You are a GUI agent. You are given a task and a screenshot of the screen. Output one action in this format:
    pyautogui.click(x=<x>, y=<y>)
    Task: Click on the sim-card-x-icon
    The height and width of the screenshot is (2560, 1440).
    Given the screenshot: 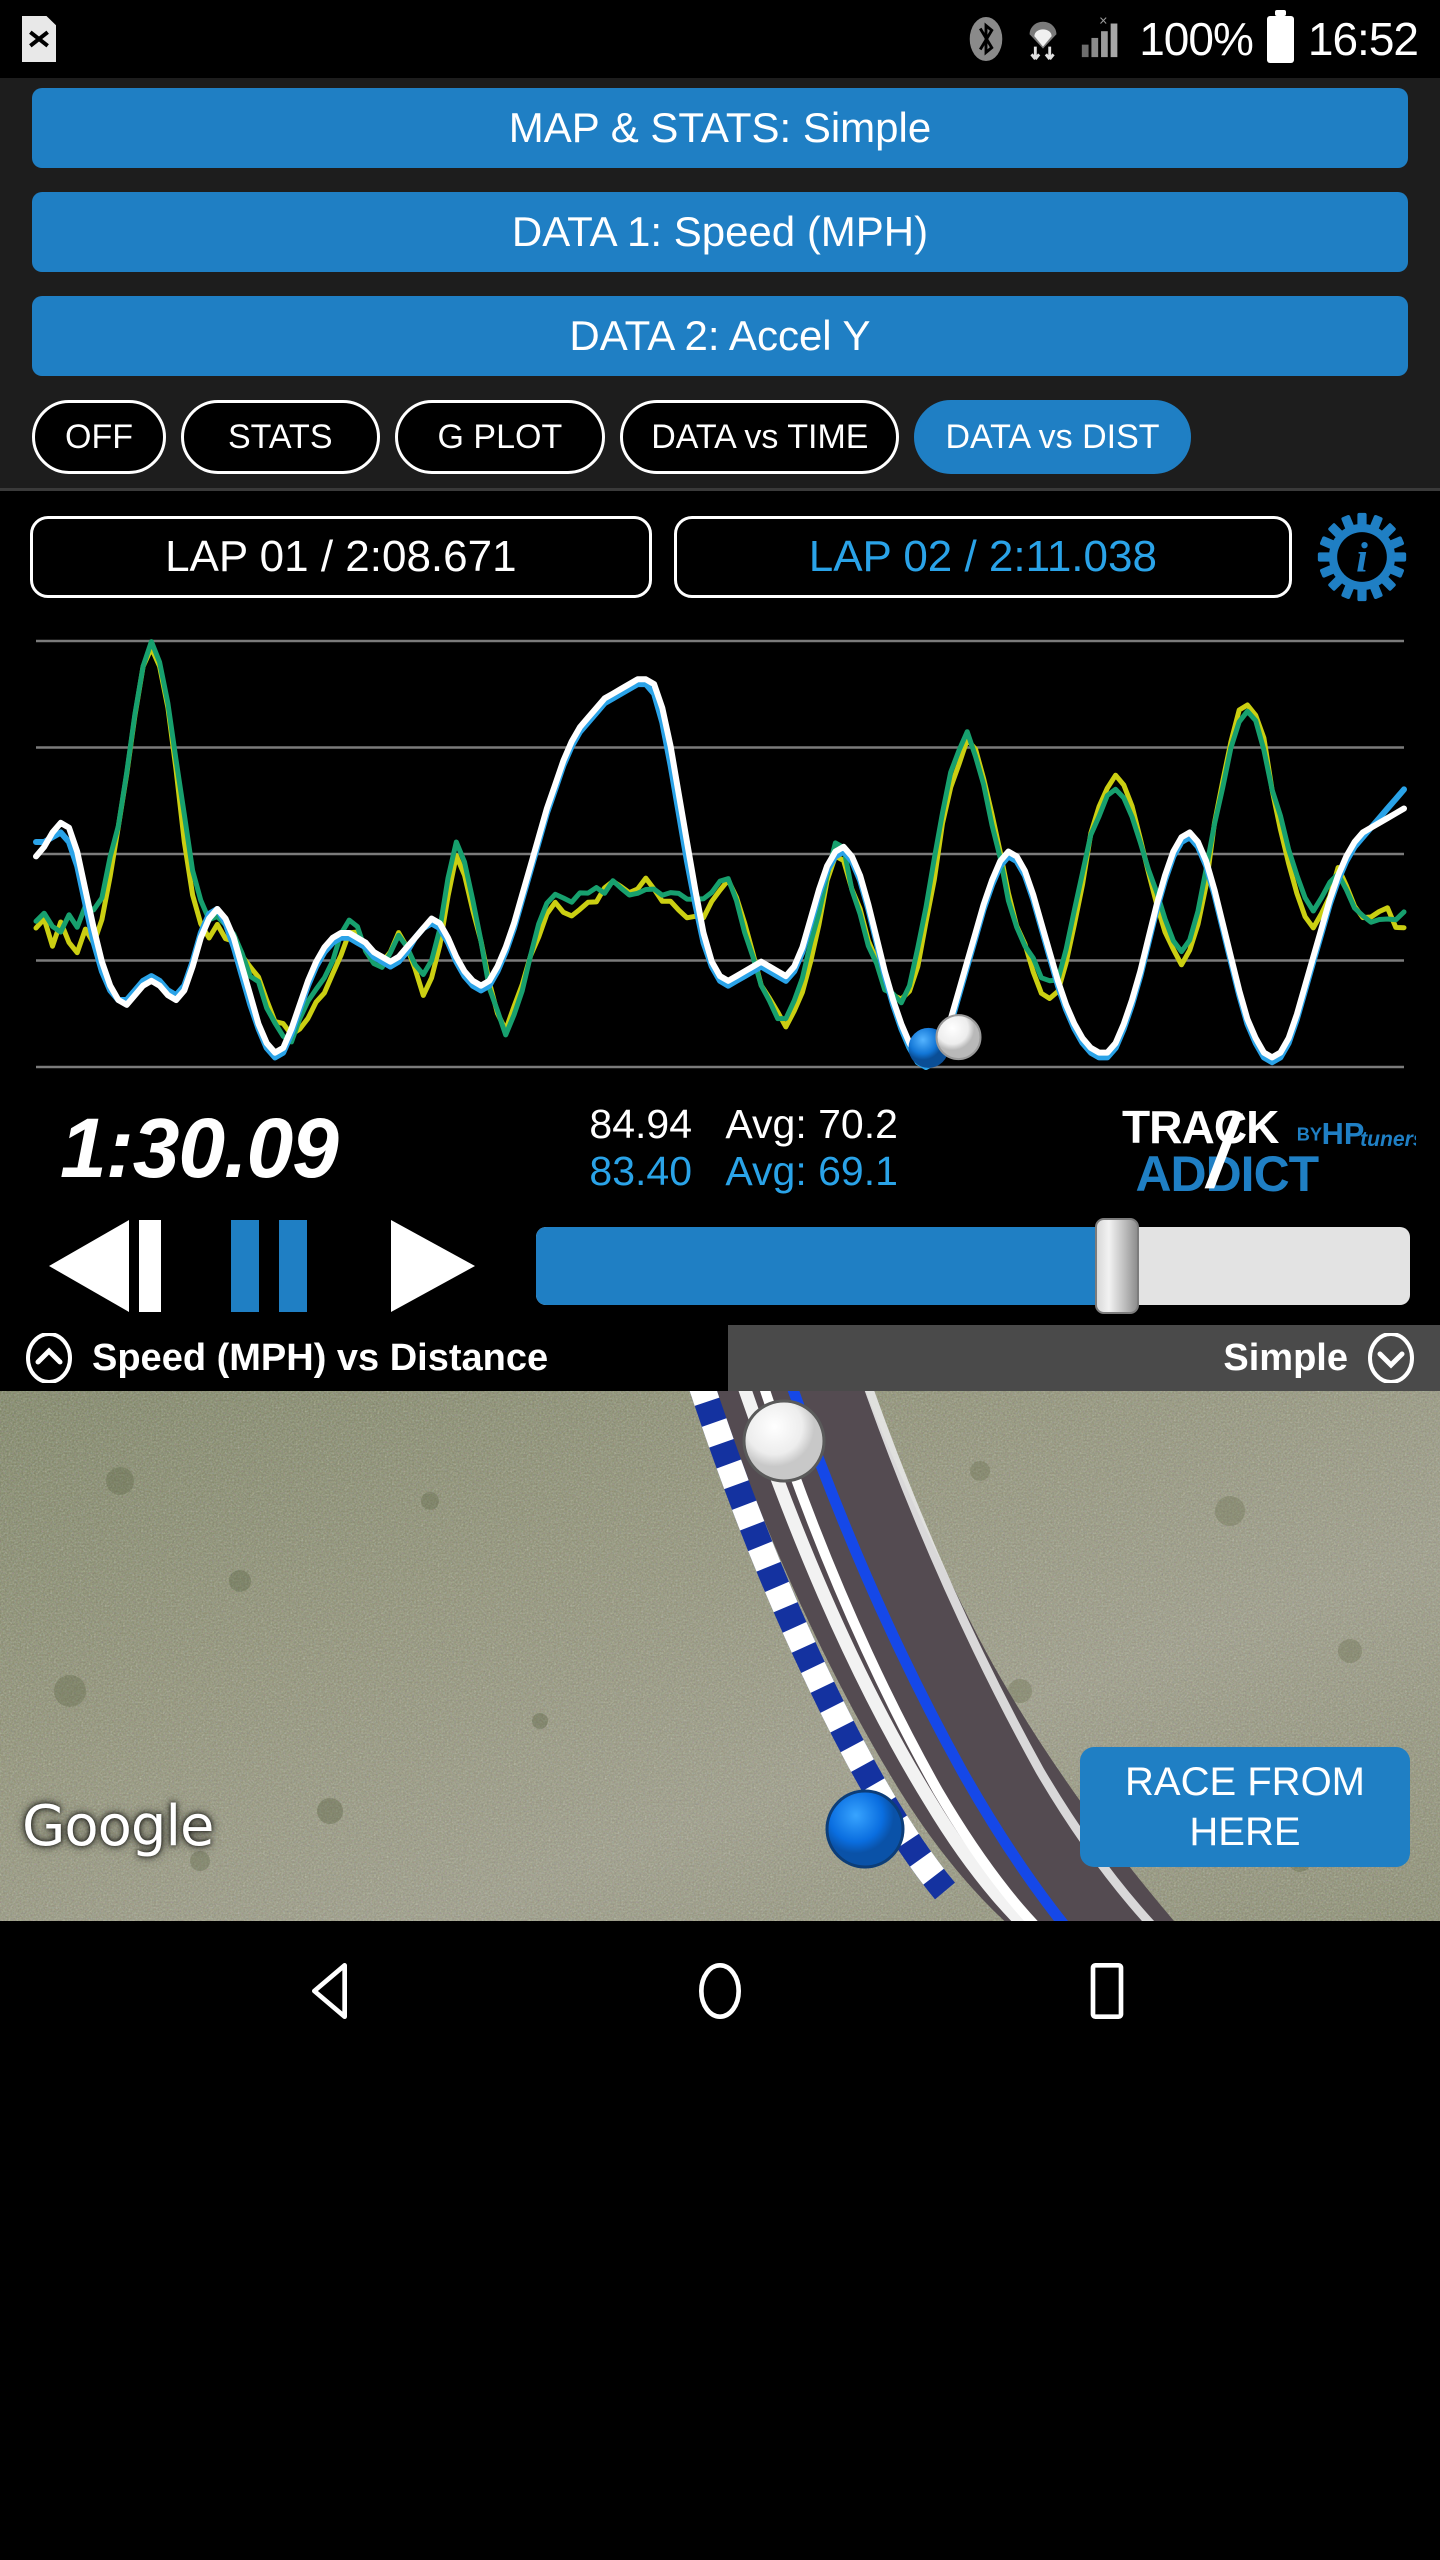 What is the action you would take?
    pyautogui.click(x=39, y=39)
    